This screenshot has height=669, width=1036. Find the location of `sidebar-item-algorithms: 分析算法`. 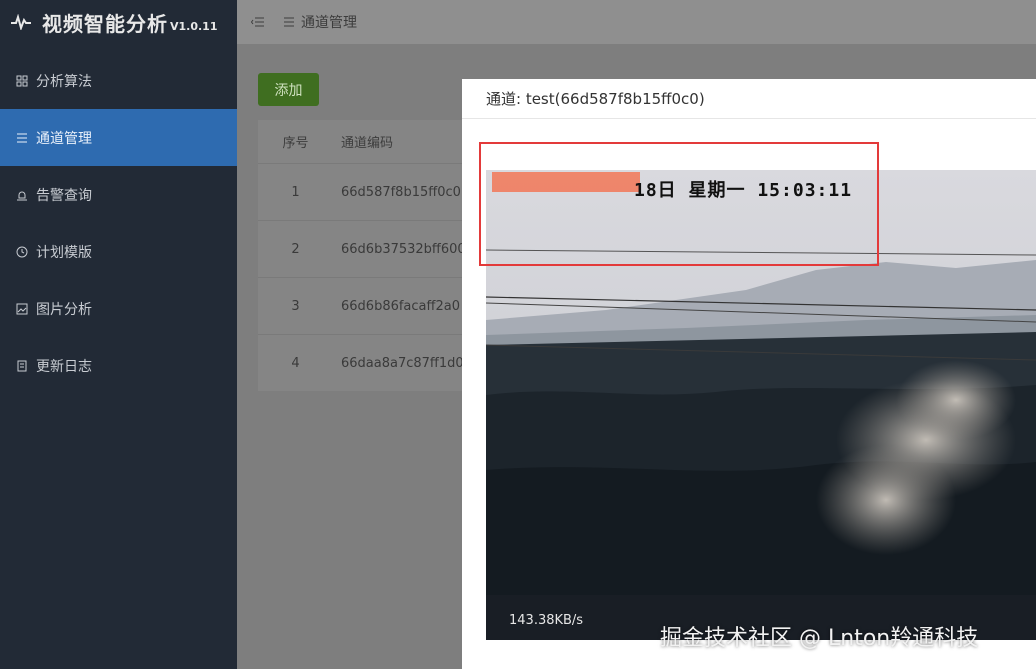

sidebar-item-algorithms: 分析算法 is located at coordinates (118, 80).